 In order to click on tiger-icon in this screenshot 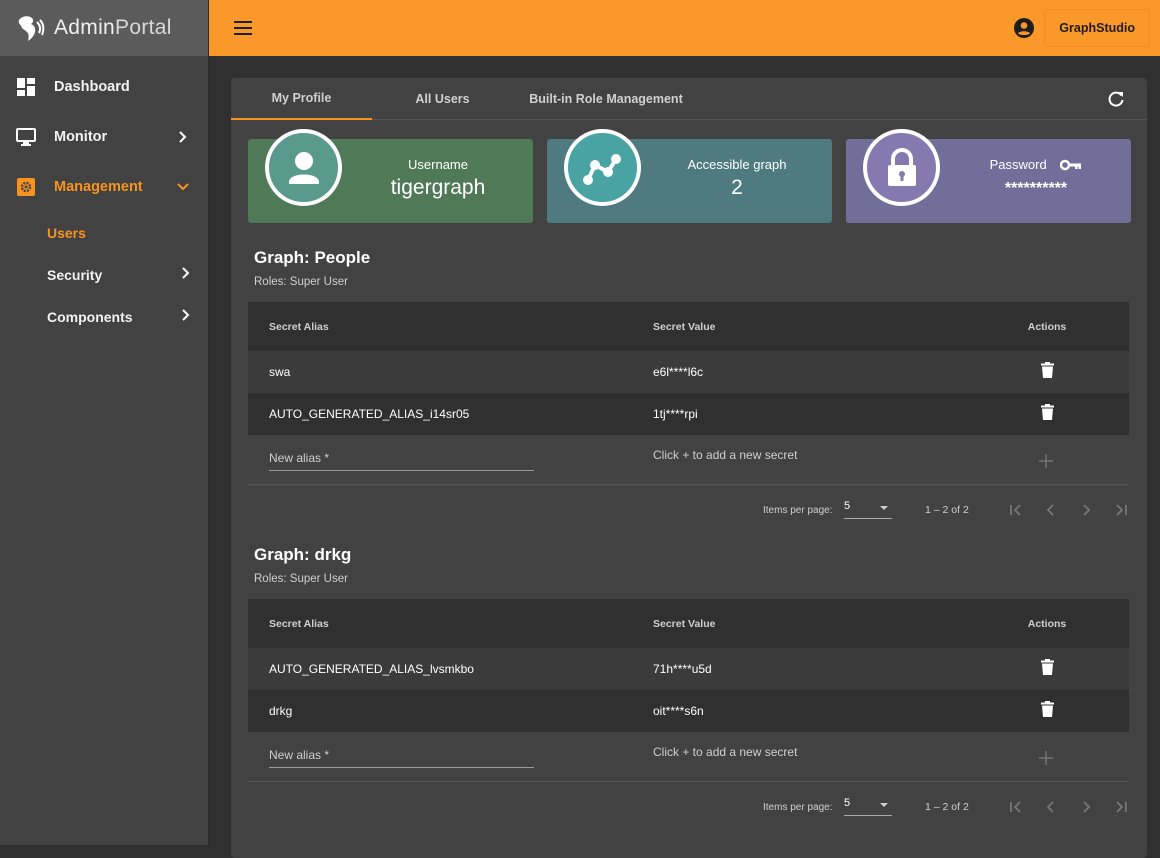, I will do `click(31, 28)`.